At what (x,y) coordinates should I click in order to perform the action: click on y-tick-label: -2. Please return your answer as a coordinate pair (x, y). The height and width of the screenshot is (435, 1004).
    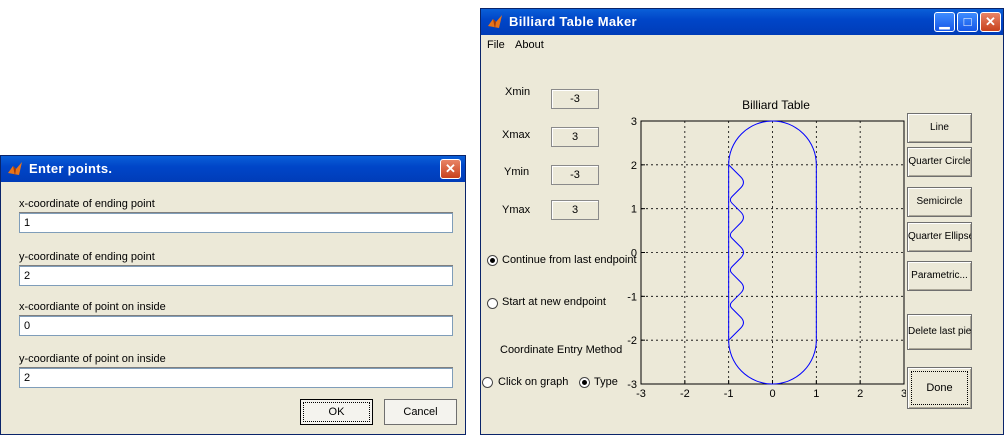
    Looking at the image, I should click on (632, 341).